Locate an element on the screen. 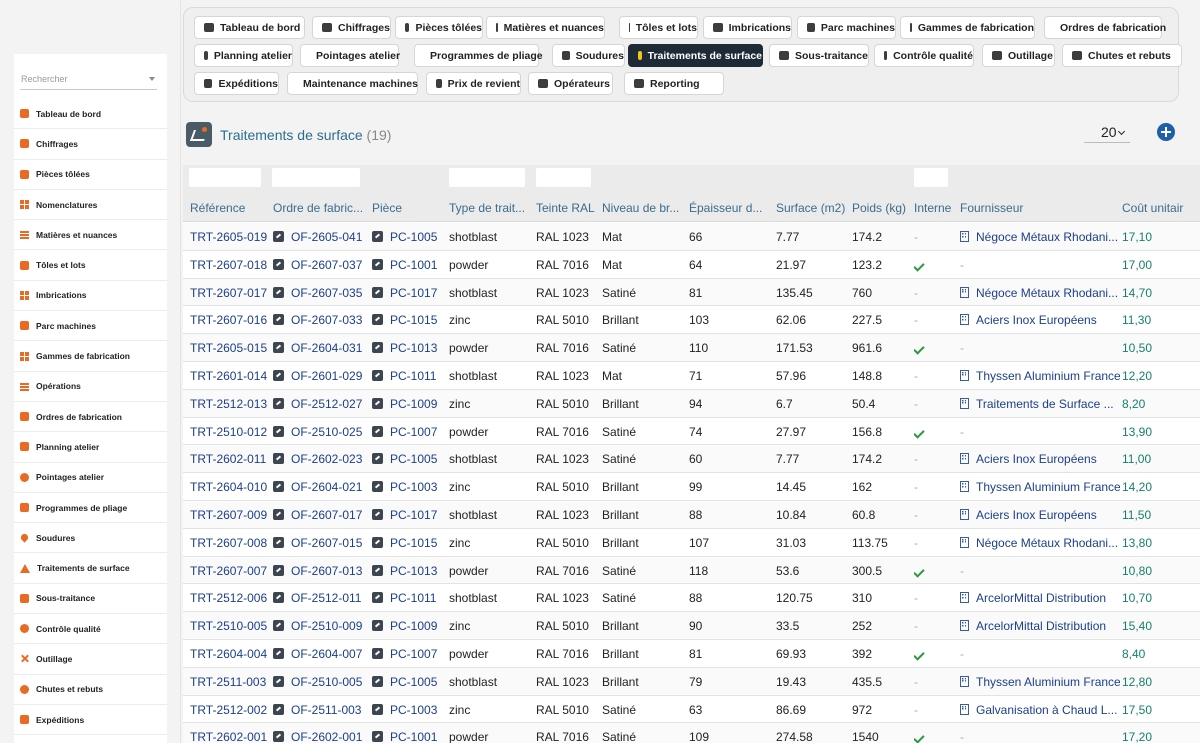 Image resolution: width=1200 pixels, height=743 pixels. tab: Outillage is located at coordinates (1018, 55).